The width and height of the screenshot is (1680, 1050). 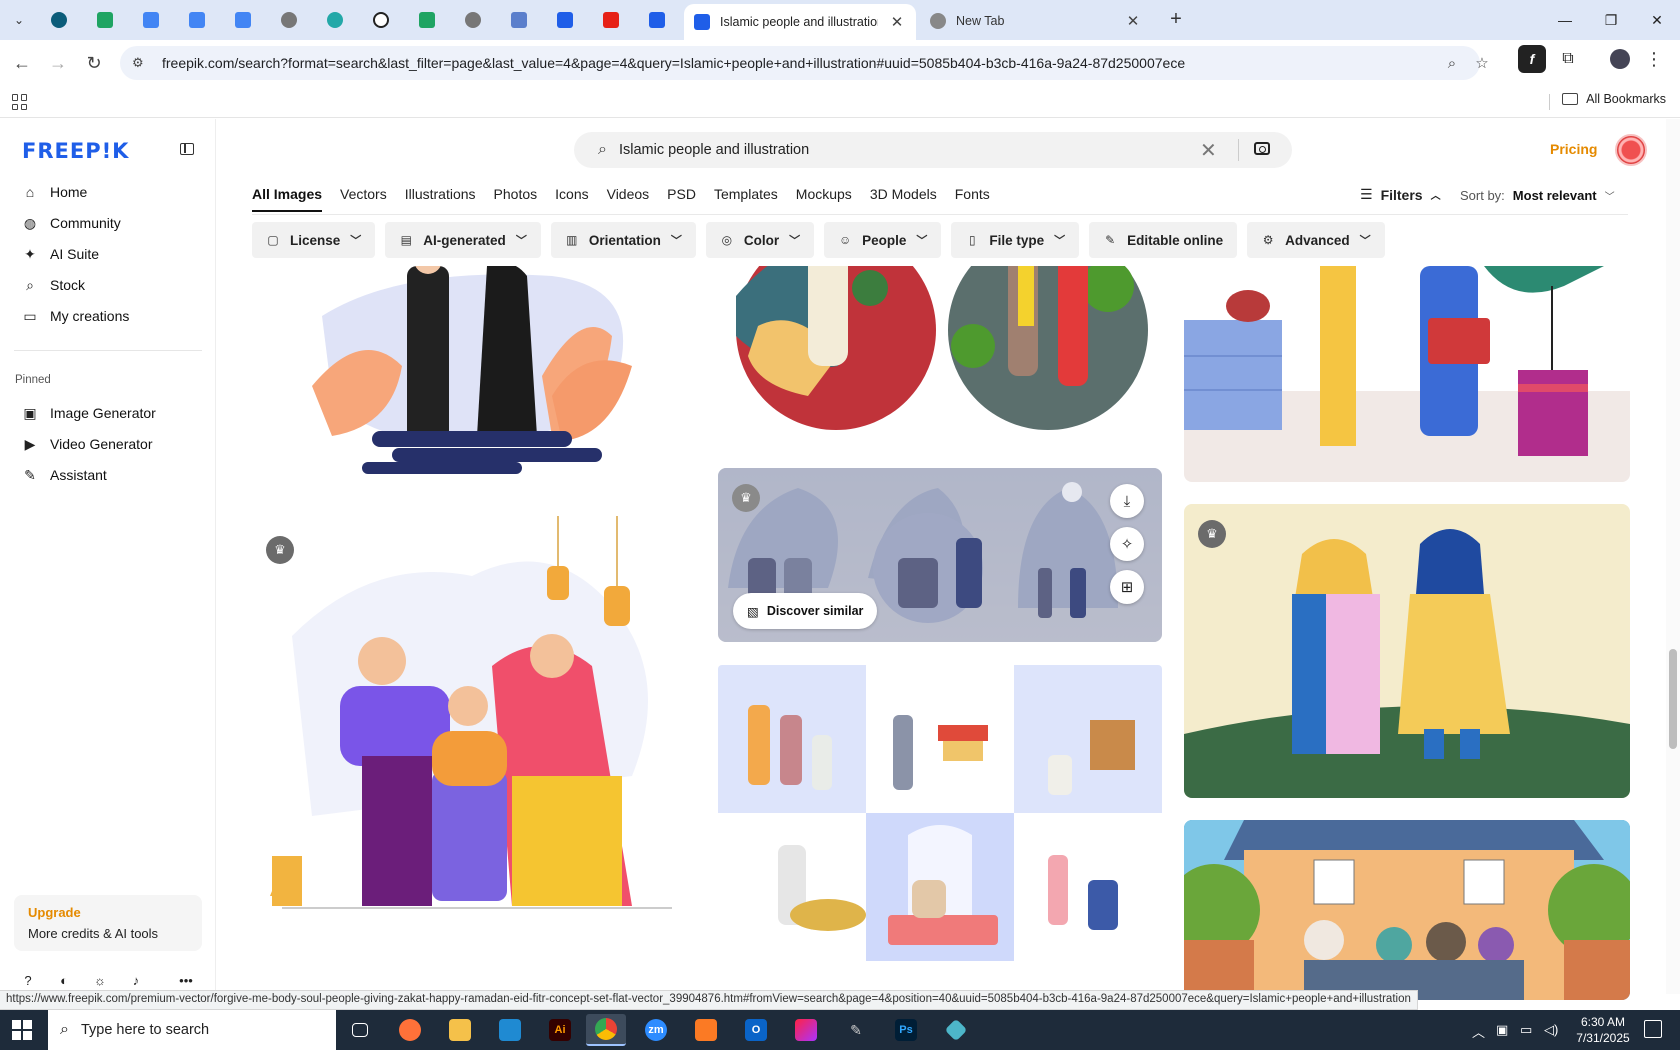 I want to click on outlook-icon: O, so click(x=756, y=1030).